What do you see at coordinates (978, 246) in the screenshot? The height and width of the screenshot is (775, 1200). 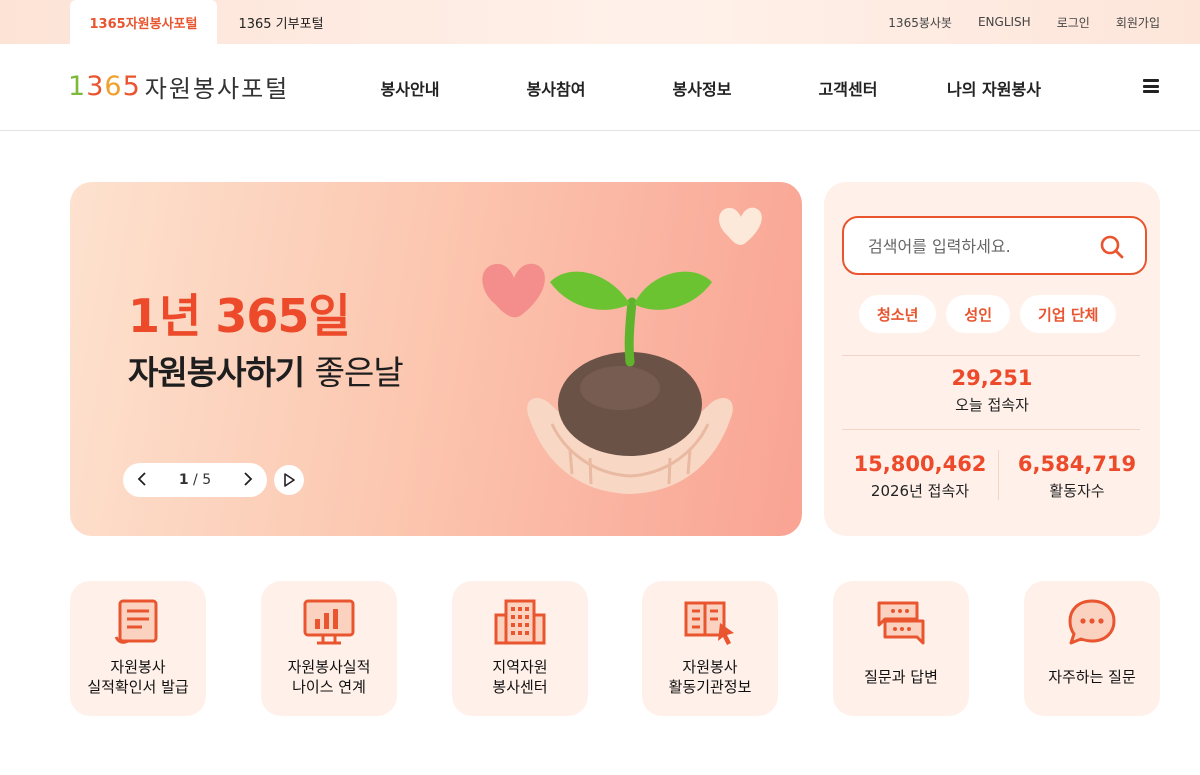 I see `search-input` at bounding box center [978, 246].